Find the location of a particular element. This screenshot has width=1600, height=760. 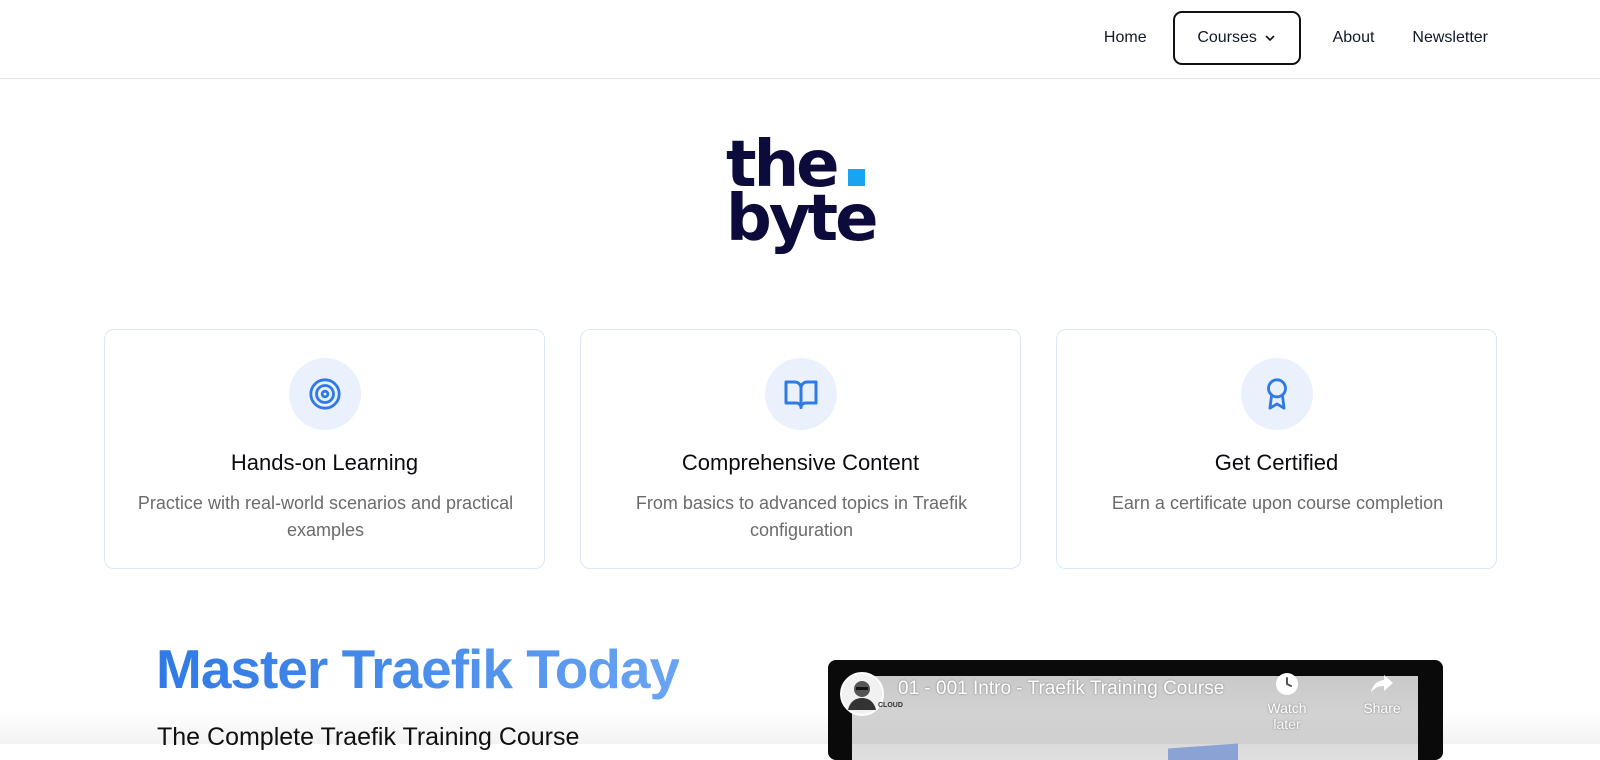

watch-later-button: Watch later is located at coordinates (1287, 702).